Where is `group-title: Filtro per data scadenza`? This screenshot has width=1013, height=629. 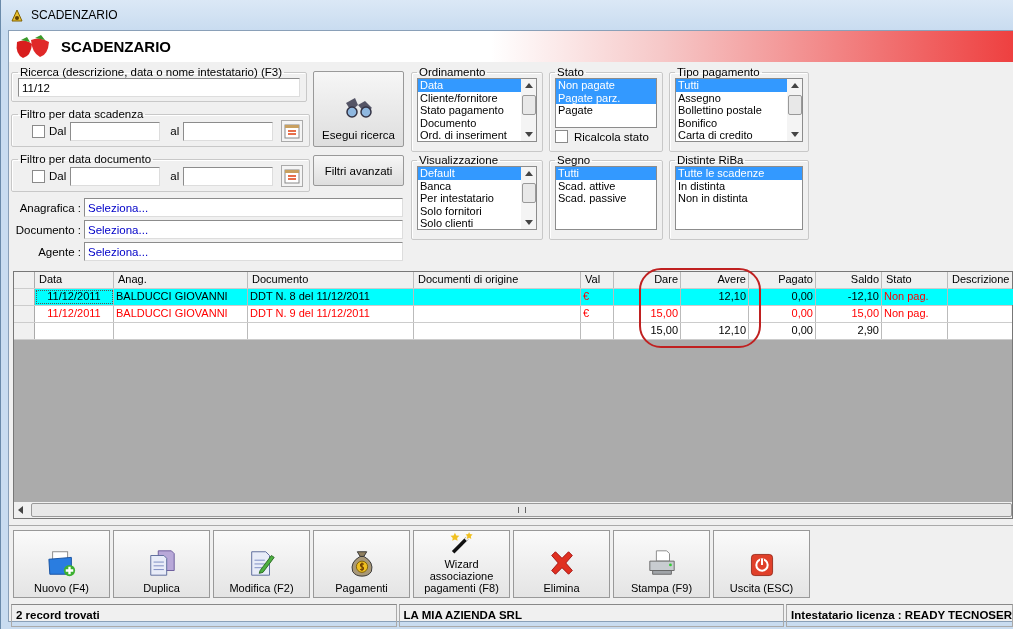
group-title: Filtro per data scadenza is located at coordinates (82, 114).